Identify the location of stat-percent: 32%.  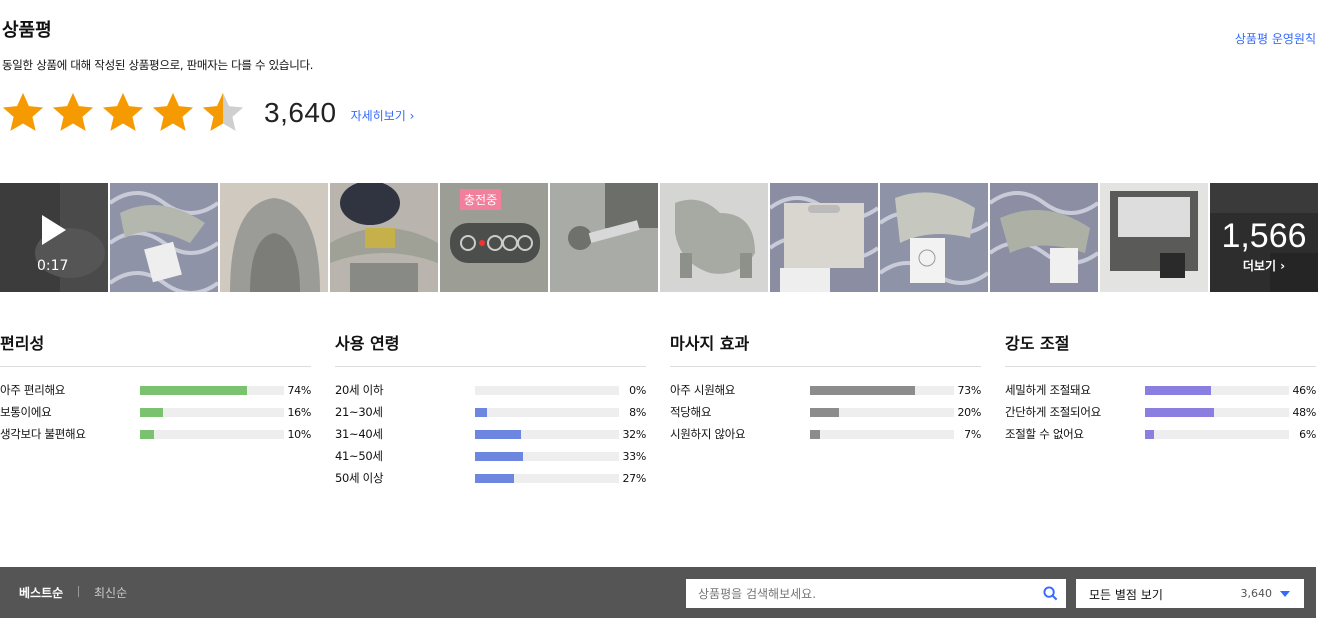
(634, 434).